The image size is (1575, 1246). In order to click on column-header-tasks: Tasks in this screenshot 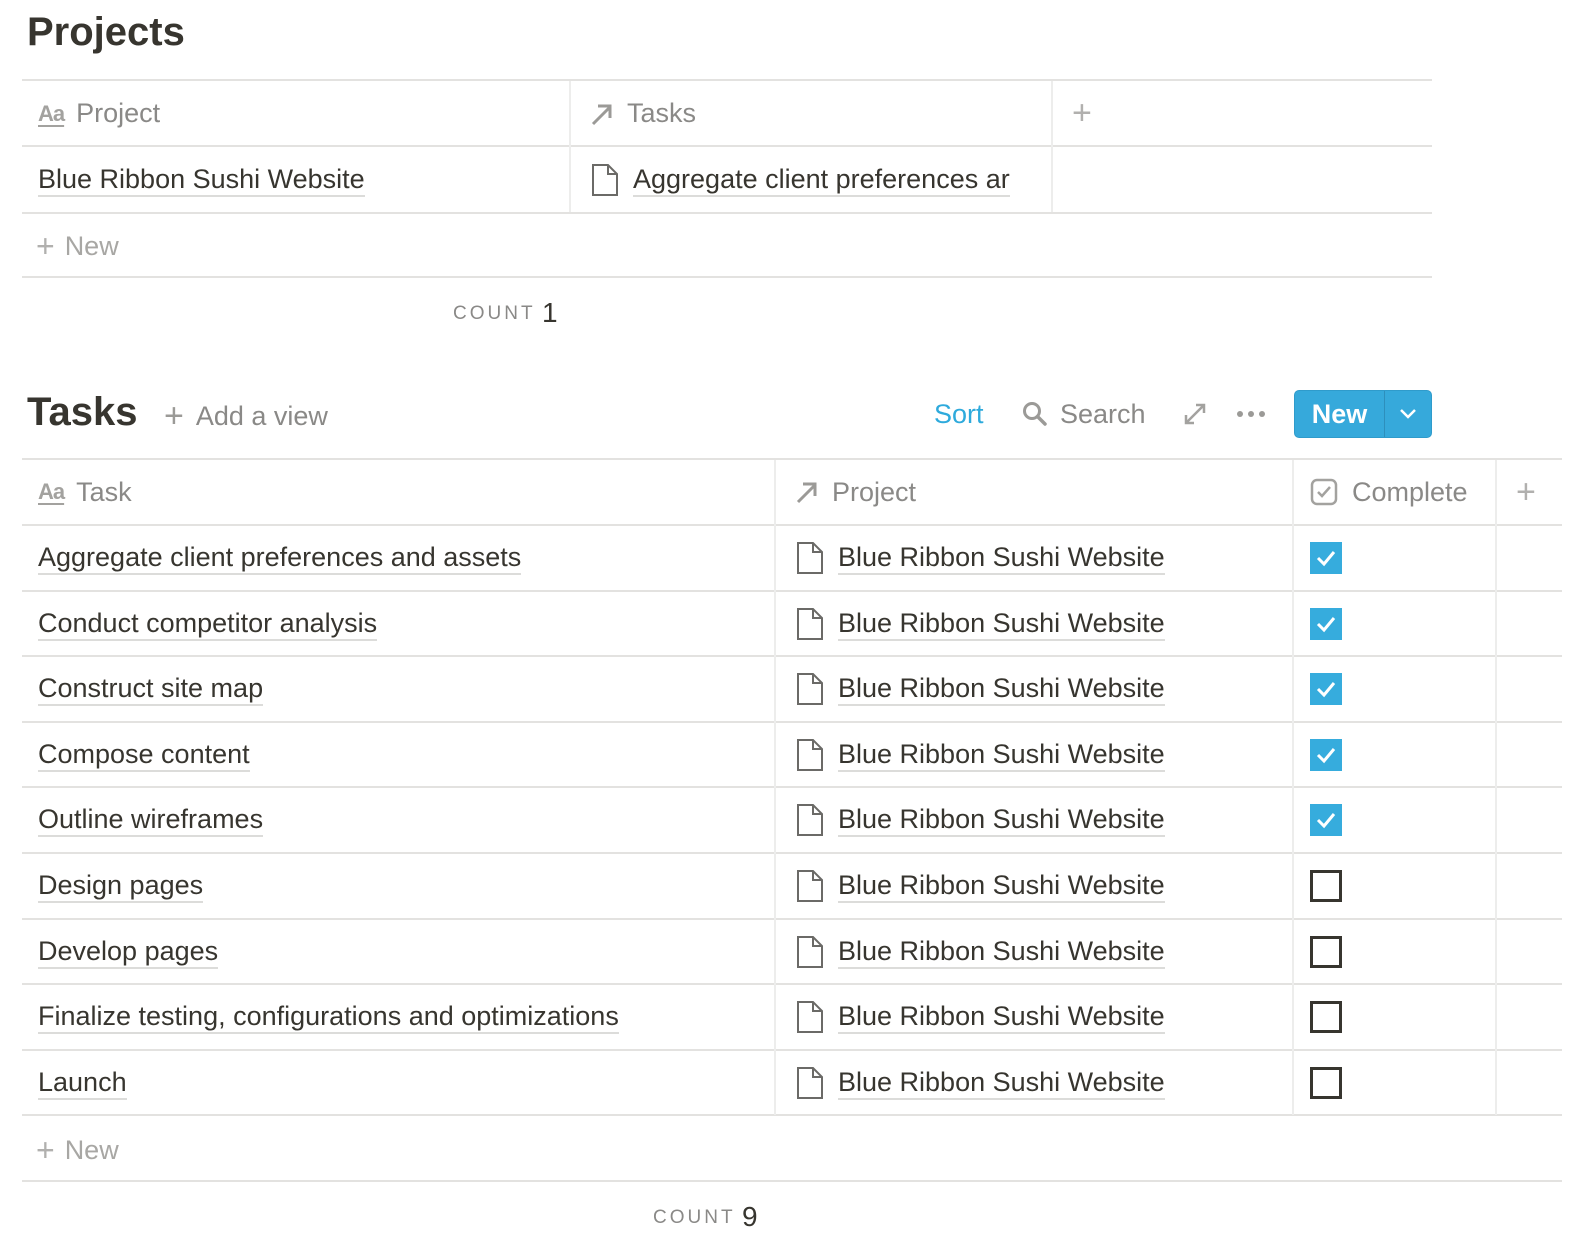, I will do `click(819, 113)`.